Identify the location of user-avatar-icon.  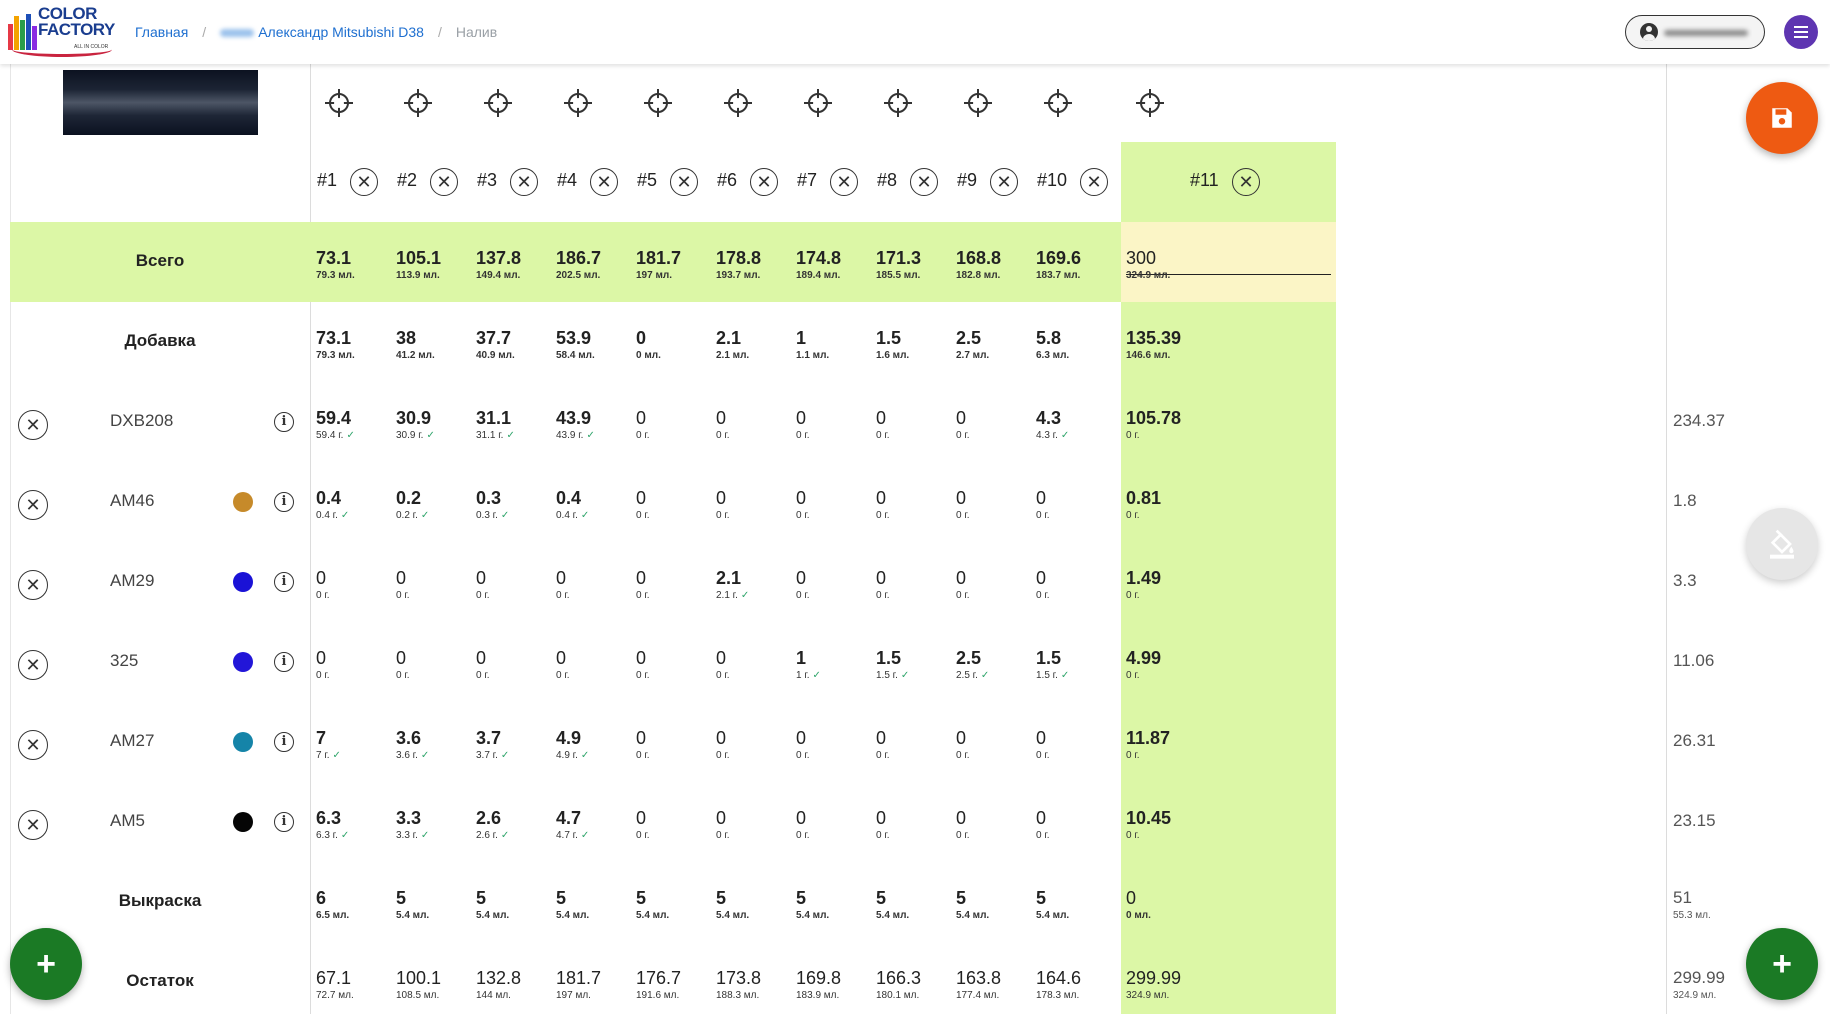
(1649, 32).